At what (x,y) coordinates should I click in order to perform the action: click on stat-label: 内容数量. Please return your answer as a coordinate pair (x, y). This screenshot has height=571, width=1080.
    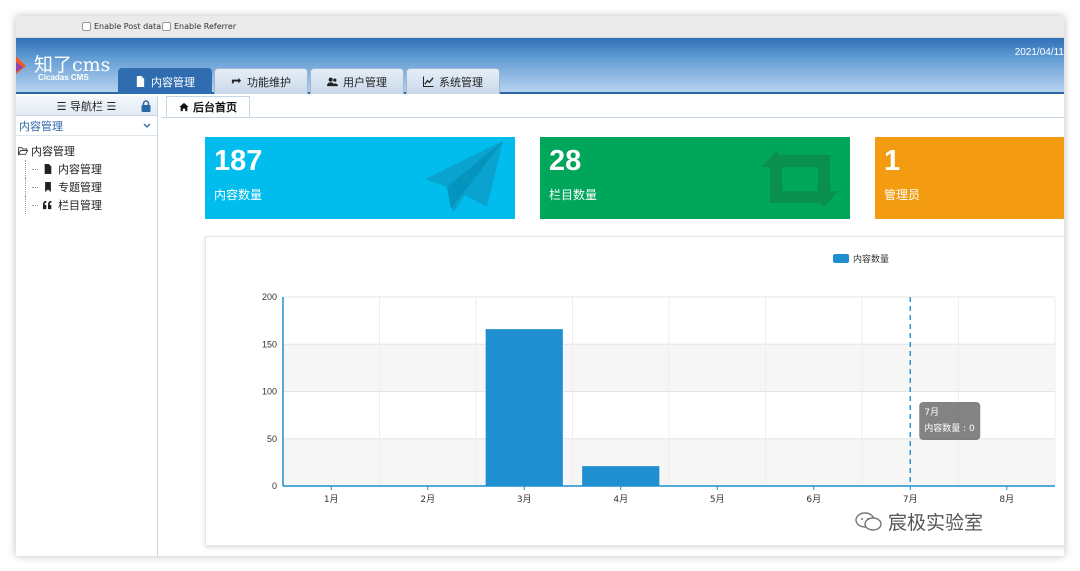
    Looking at the image, I should click on (238, 195).